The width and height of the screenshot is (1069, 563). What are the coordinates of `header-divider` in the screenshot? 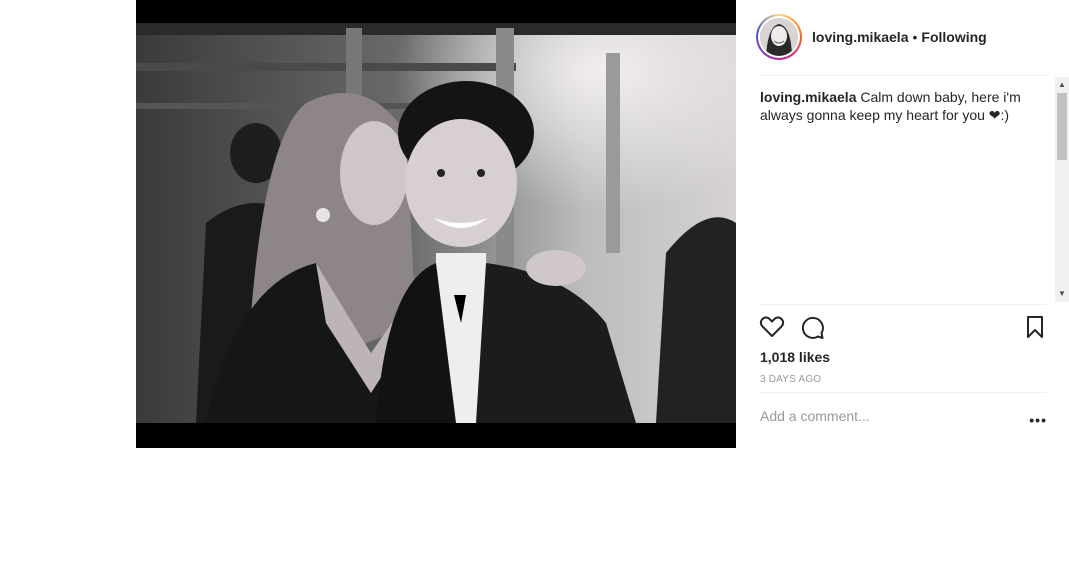 It's located at (903, 75).